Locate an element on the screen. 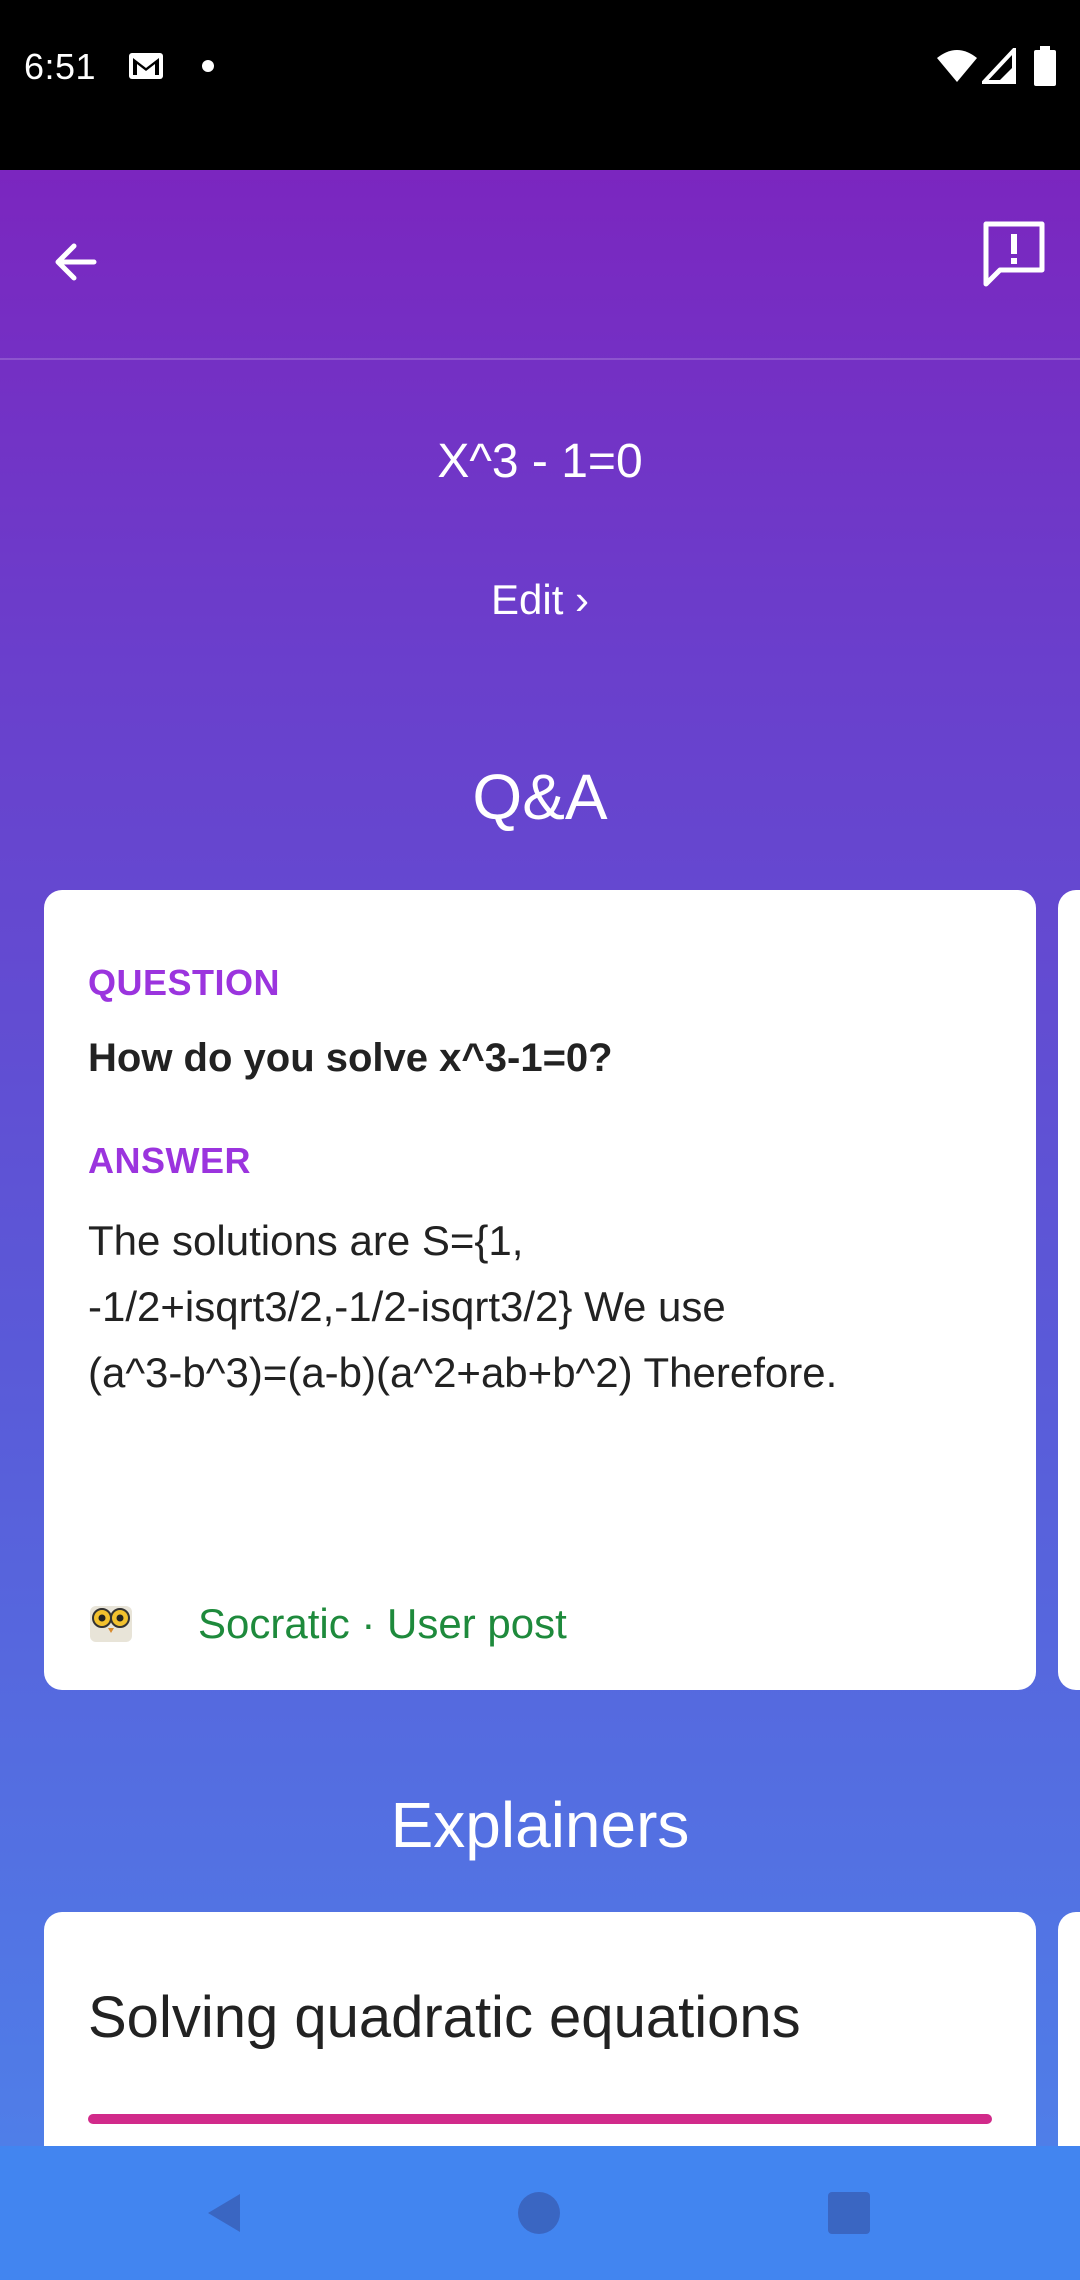 This screenshot has width=1080, height=2280. source-text: Socratic · User post is located at coordinates (382, 1623).